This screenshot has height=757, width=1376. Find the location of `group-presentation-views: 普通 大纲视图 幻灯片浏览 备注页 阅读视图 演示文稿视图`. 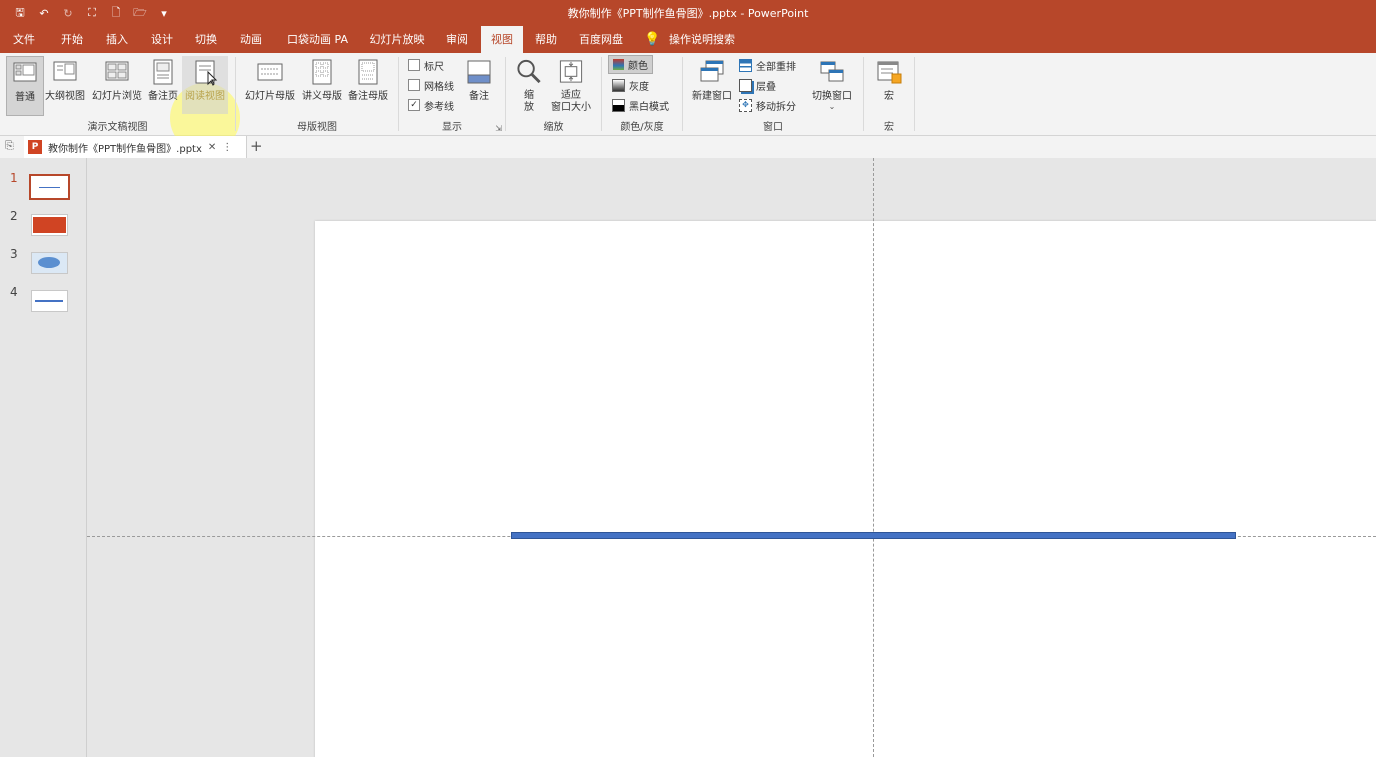

group-presentation-views: 普通 大纲视图 幻灯片浏览 备注页 阅读视图 演示文稿视图 is located at coordinates (117, 94).